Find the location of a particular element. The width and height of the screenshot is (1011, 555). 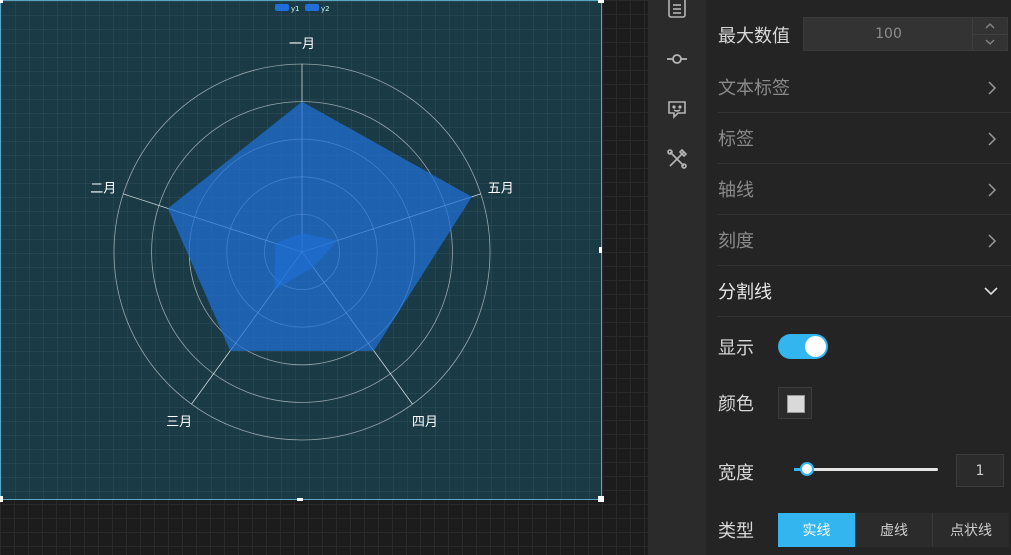

color-picker is located at coordinates (795, 403).